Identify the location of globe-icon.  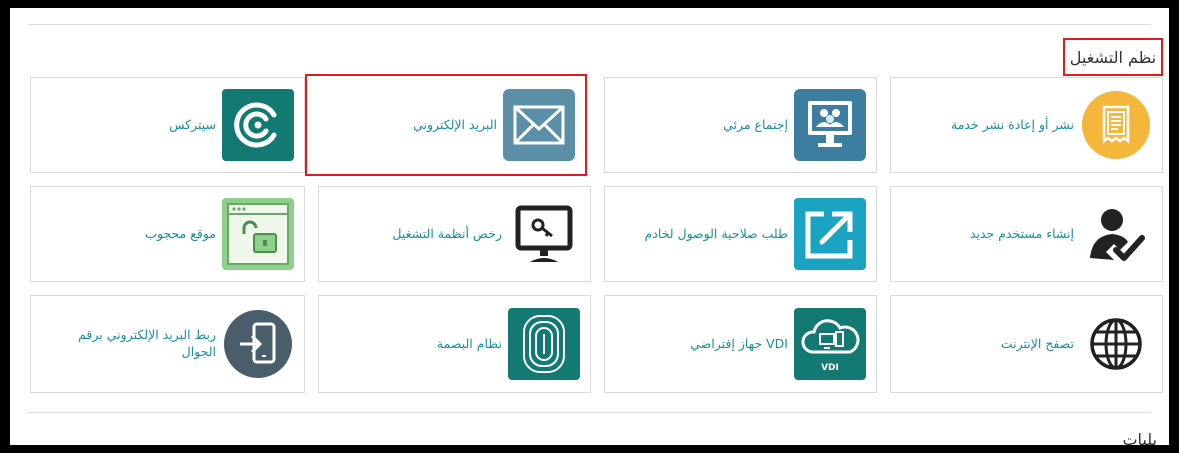
(1116, 344).